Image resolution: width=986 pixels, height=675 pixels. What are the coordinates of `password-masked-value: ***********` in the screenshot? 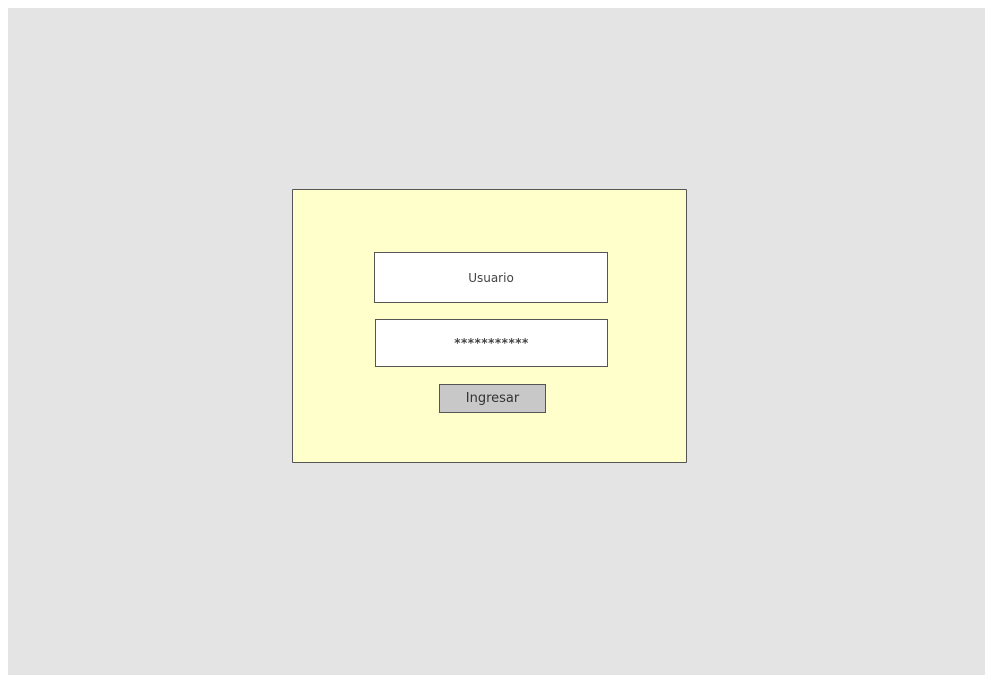 It's located at (491, 343).